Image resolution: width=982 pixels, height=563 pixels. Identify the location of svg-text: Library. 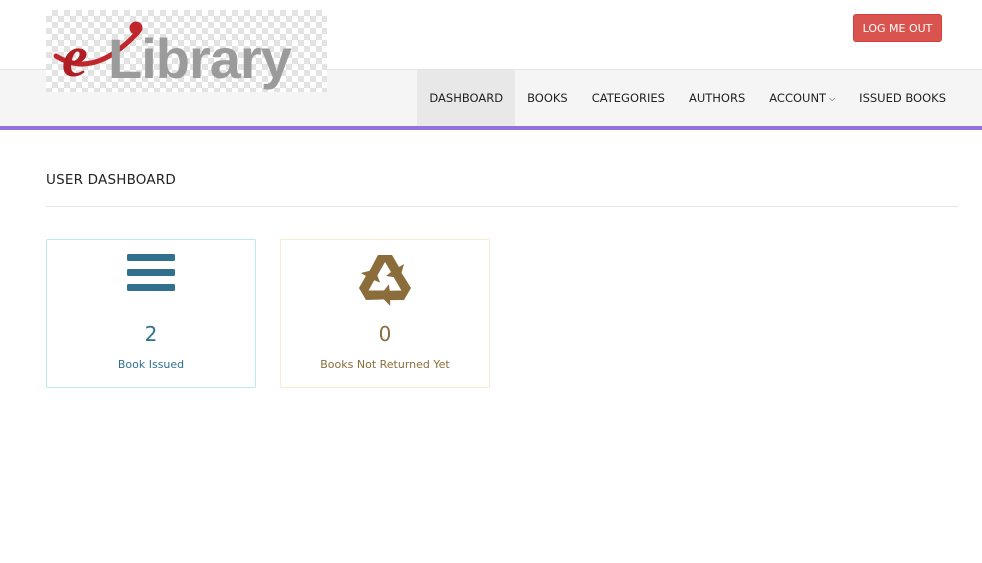
(200, 58).